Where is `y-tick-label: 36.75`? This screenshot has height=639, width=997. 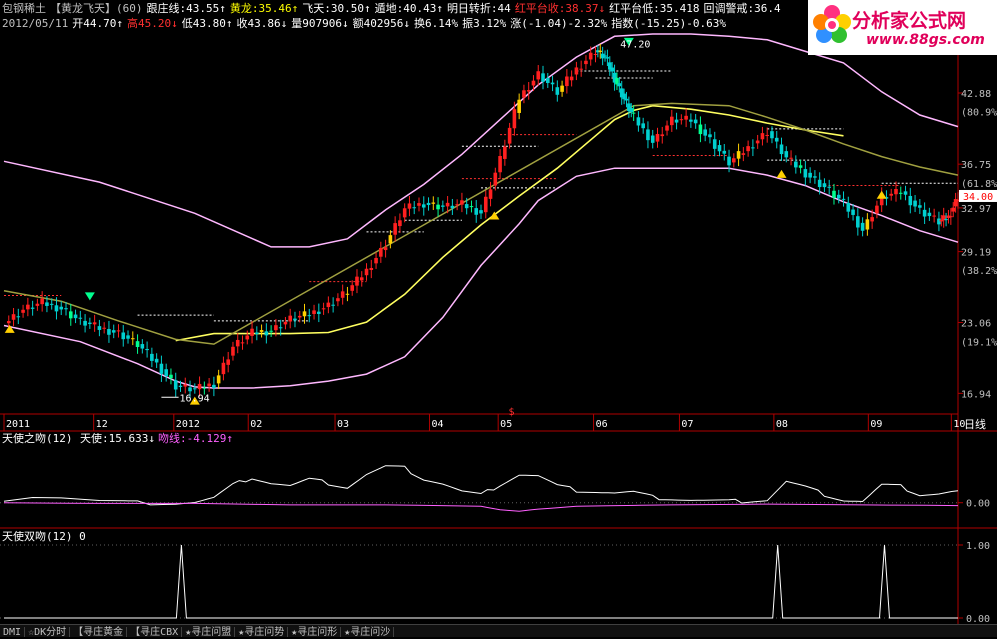 y-tick-label: 36.75 is located at coordinates (976, 165).